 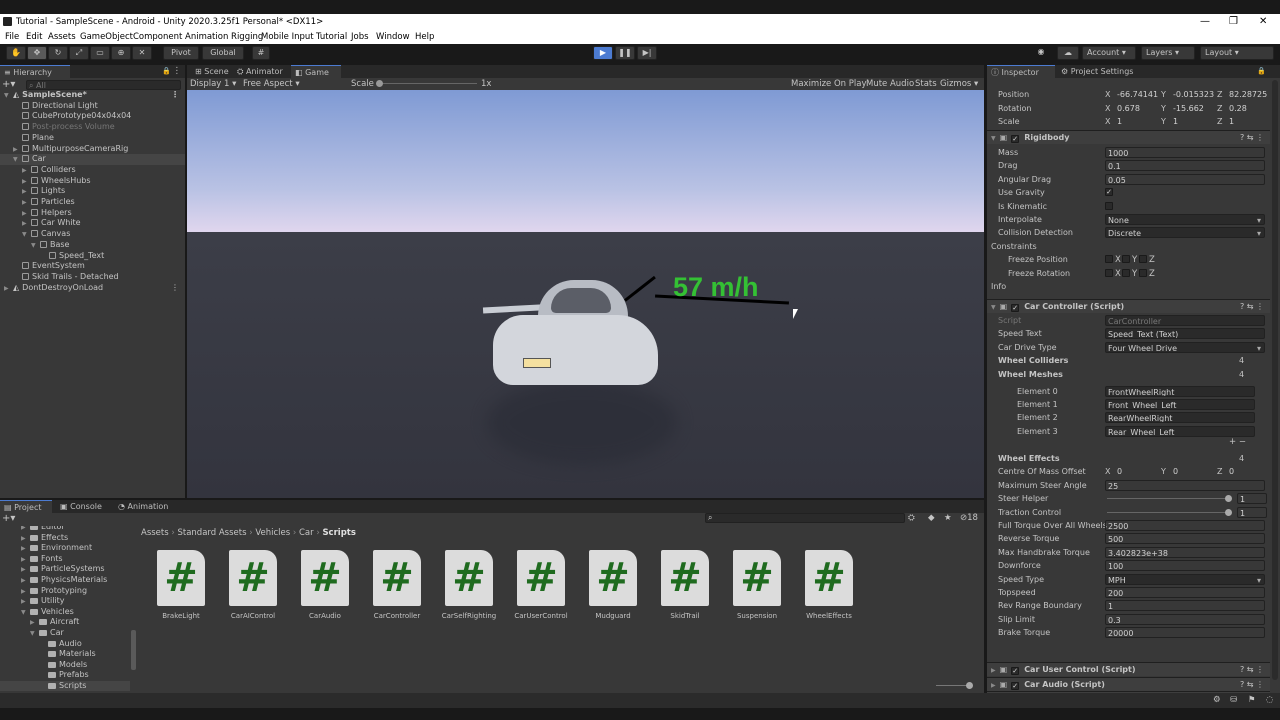 I want to click on menu-component: Component, so click(x=157, y=37).